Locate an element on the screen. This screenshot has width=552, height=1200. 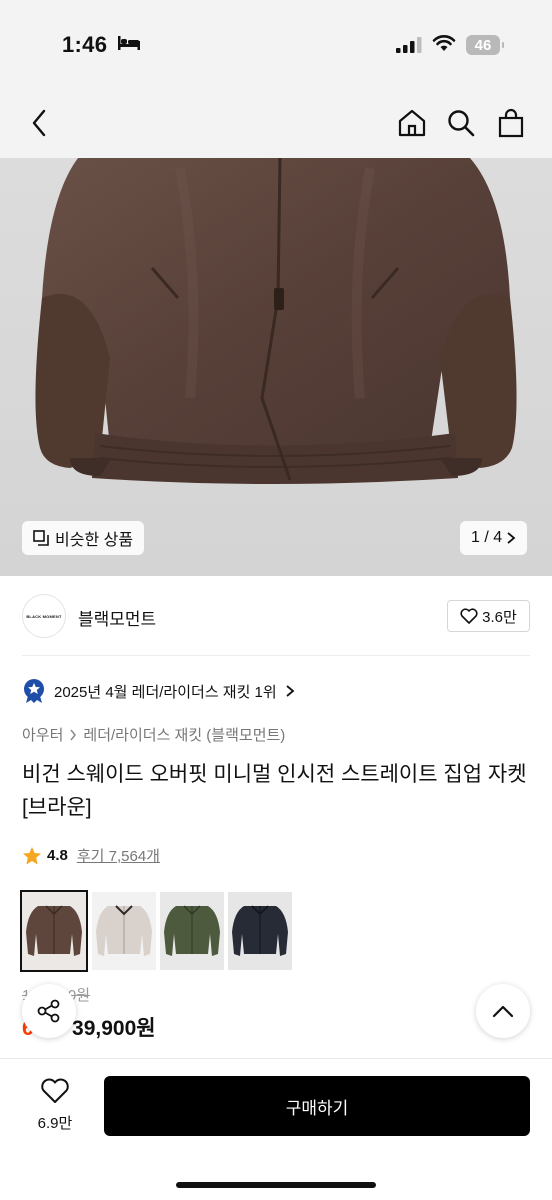
similar-products-button: 비슷한 상품 is located at coordinates (83, 538).